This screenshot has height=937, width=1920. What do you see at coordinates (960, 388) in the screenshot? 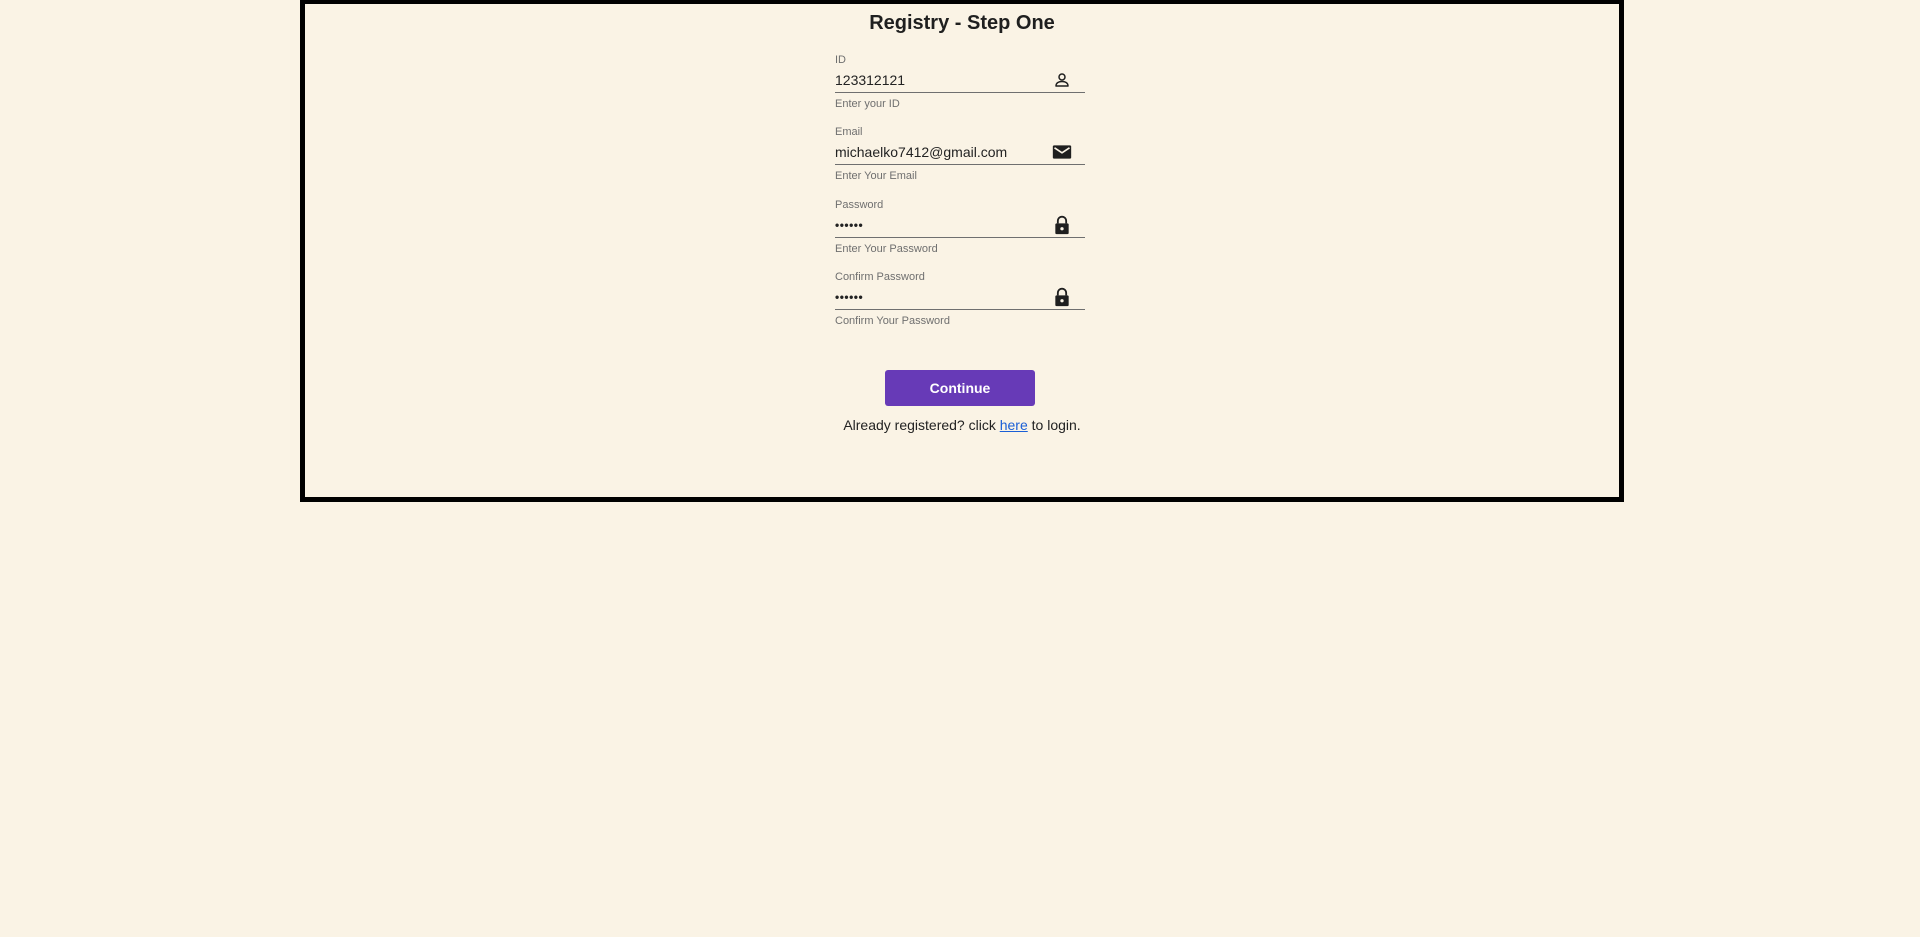
I see `continue-button: Continue` at bounding box center [960, 388].